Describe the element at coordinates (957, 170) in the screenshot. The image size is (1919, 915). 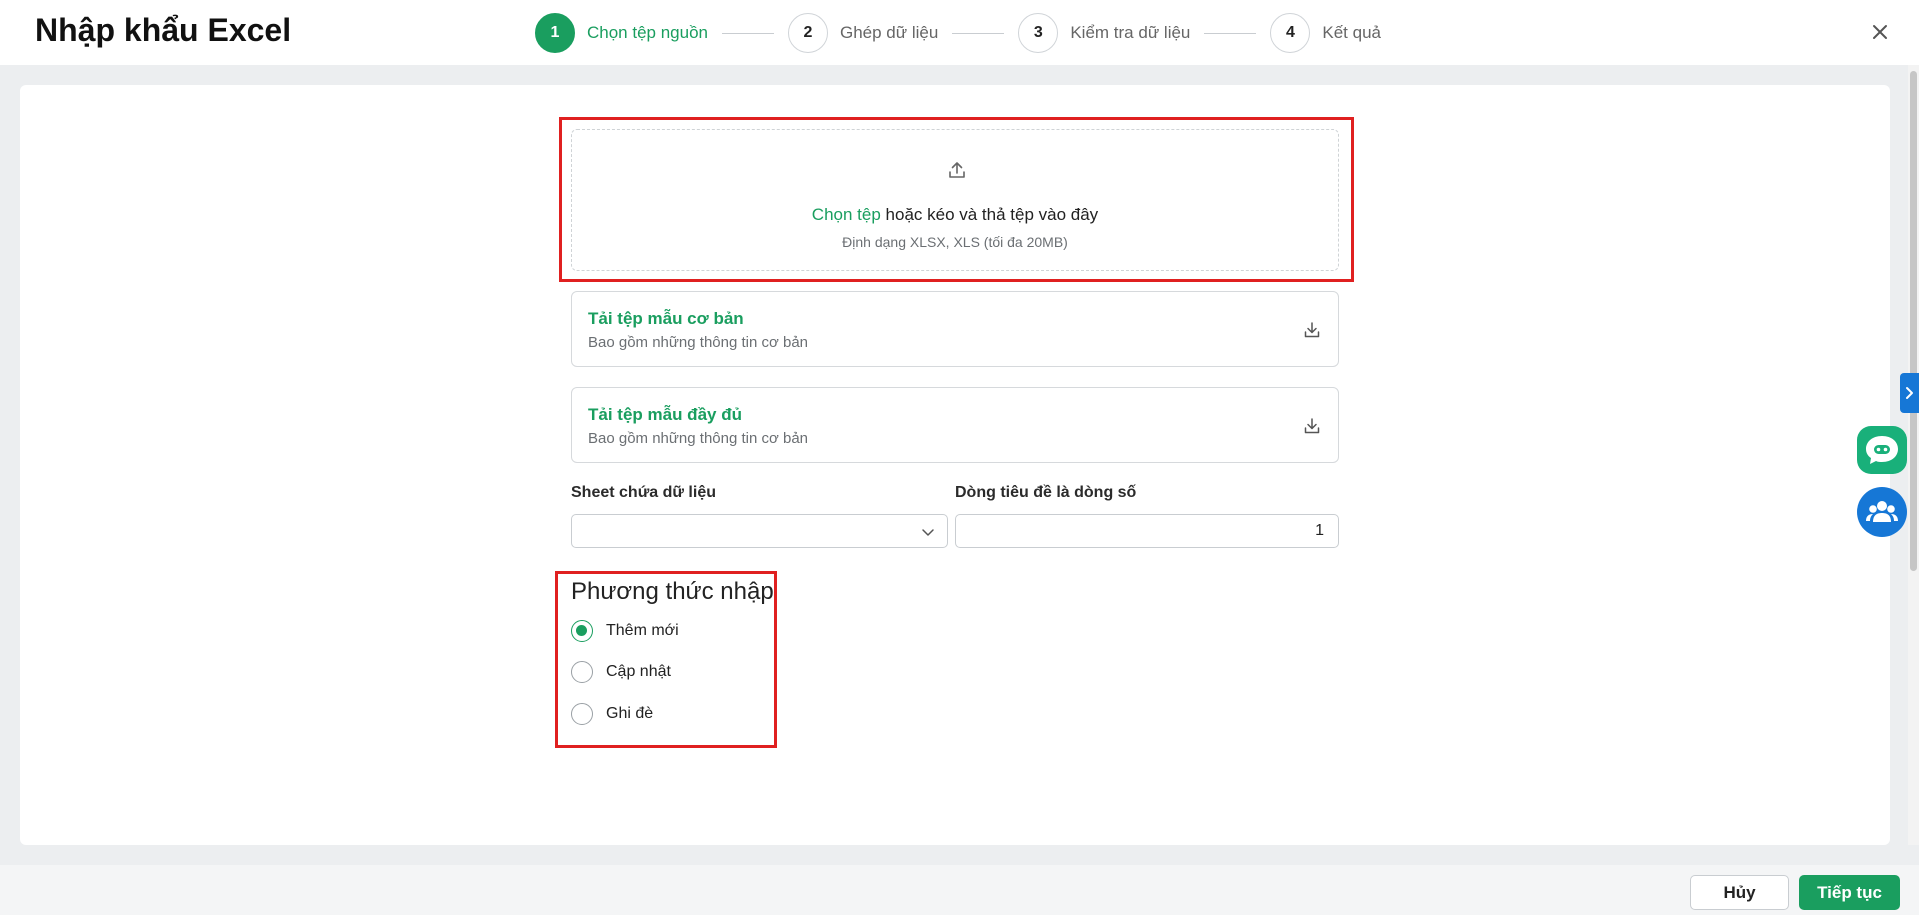
I see `upload-icon` at that location.